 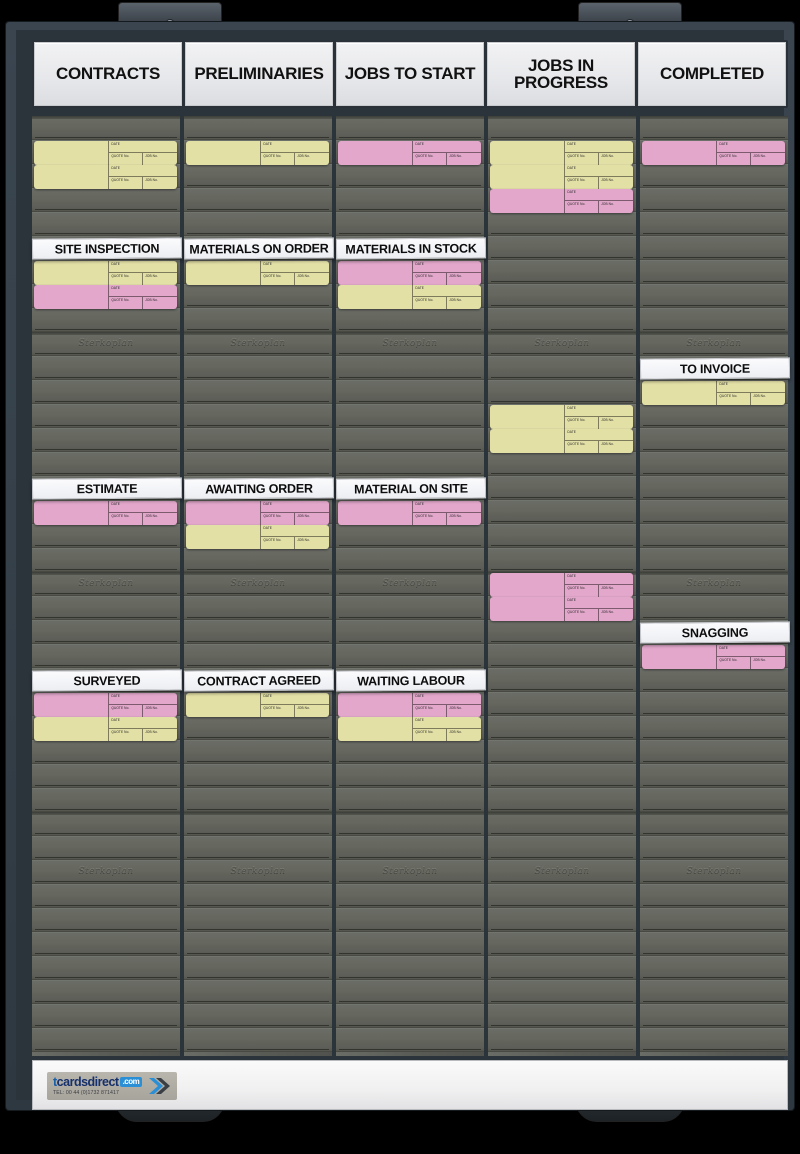 I want to click on column-section-label: AWAITING ORDER, so click(x=259, y=488).